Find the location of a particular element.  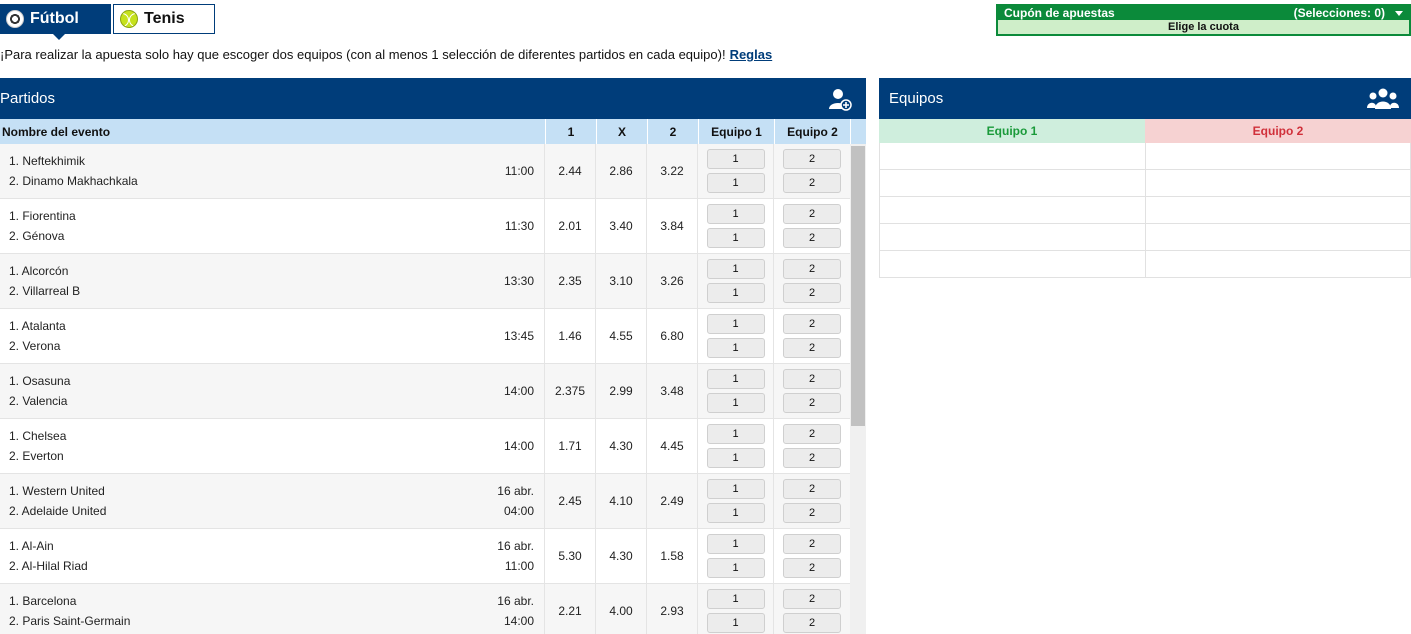

away-team: 2. Paris Saint-Germain is located at coordinates (70, 621).